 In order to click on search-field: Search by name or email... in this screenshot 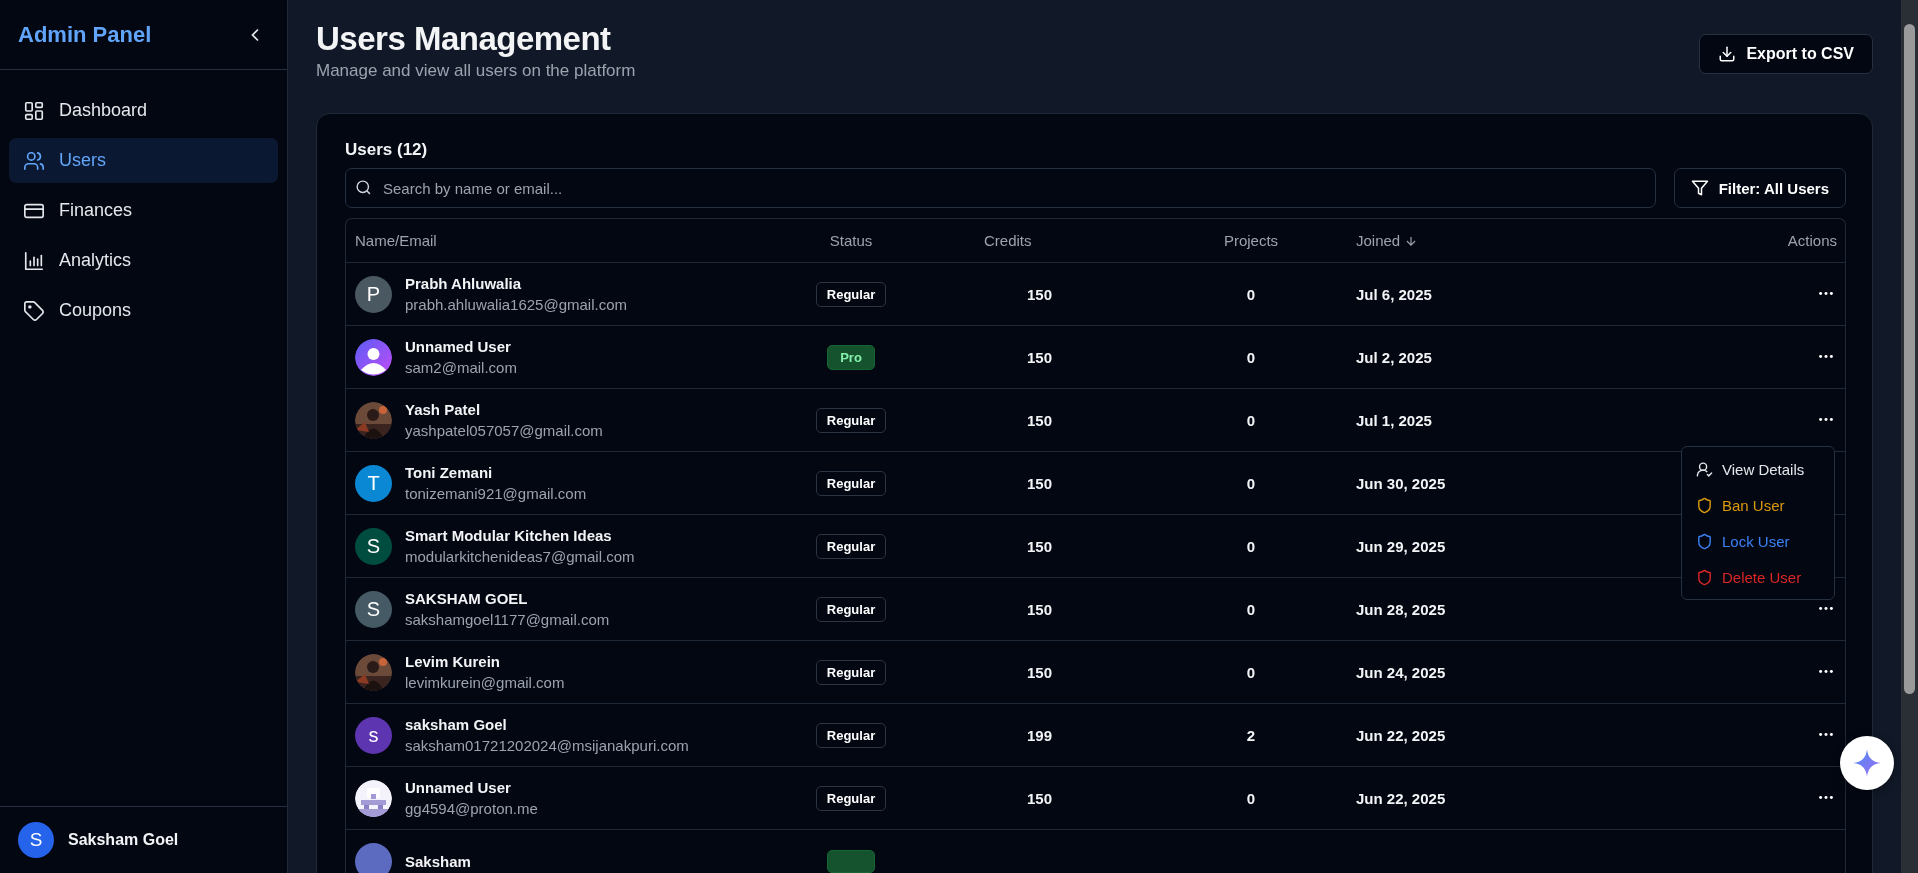, I will do `click(1000, 188)`.